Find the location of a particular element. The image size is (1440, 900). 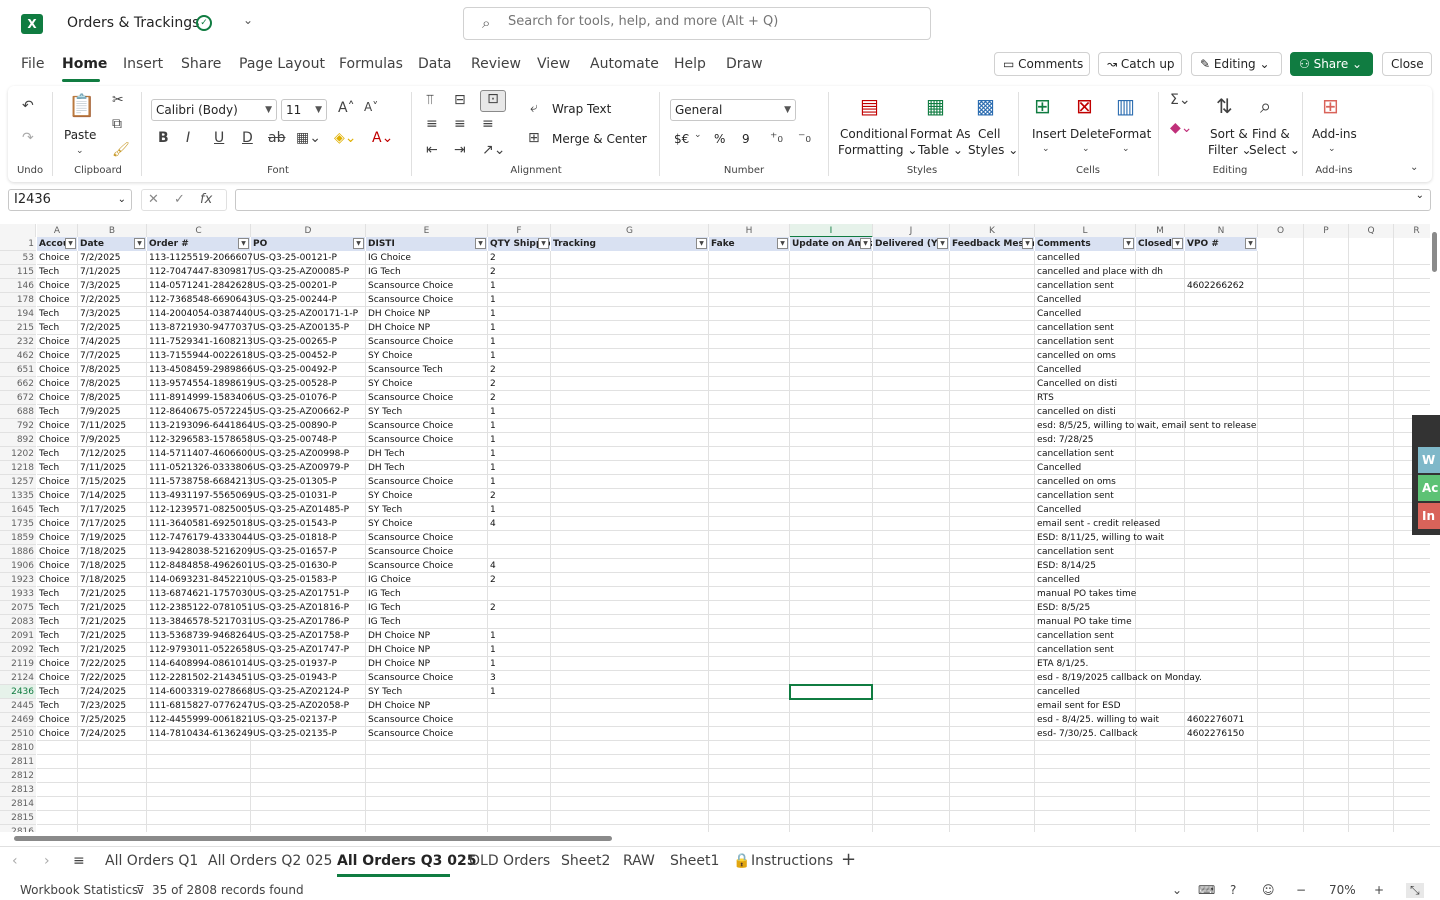

bold-icon: B is located at coordinates (163, 138).